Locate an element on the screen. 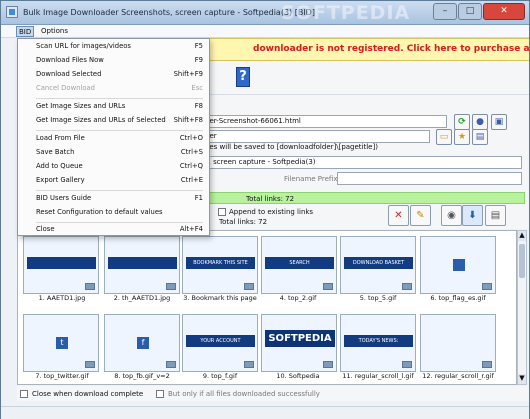 The height and width of the screenshot is (419, 530). thumbnail-4: SEARCH is located at coordinates (299, 265).